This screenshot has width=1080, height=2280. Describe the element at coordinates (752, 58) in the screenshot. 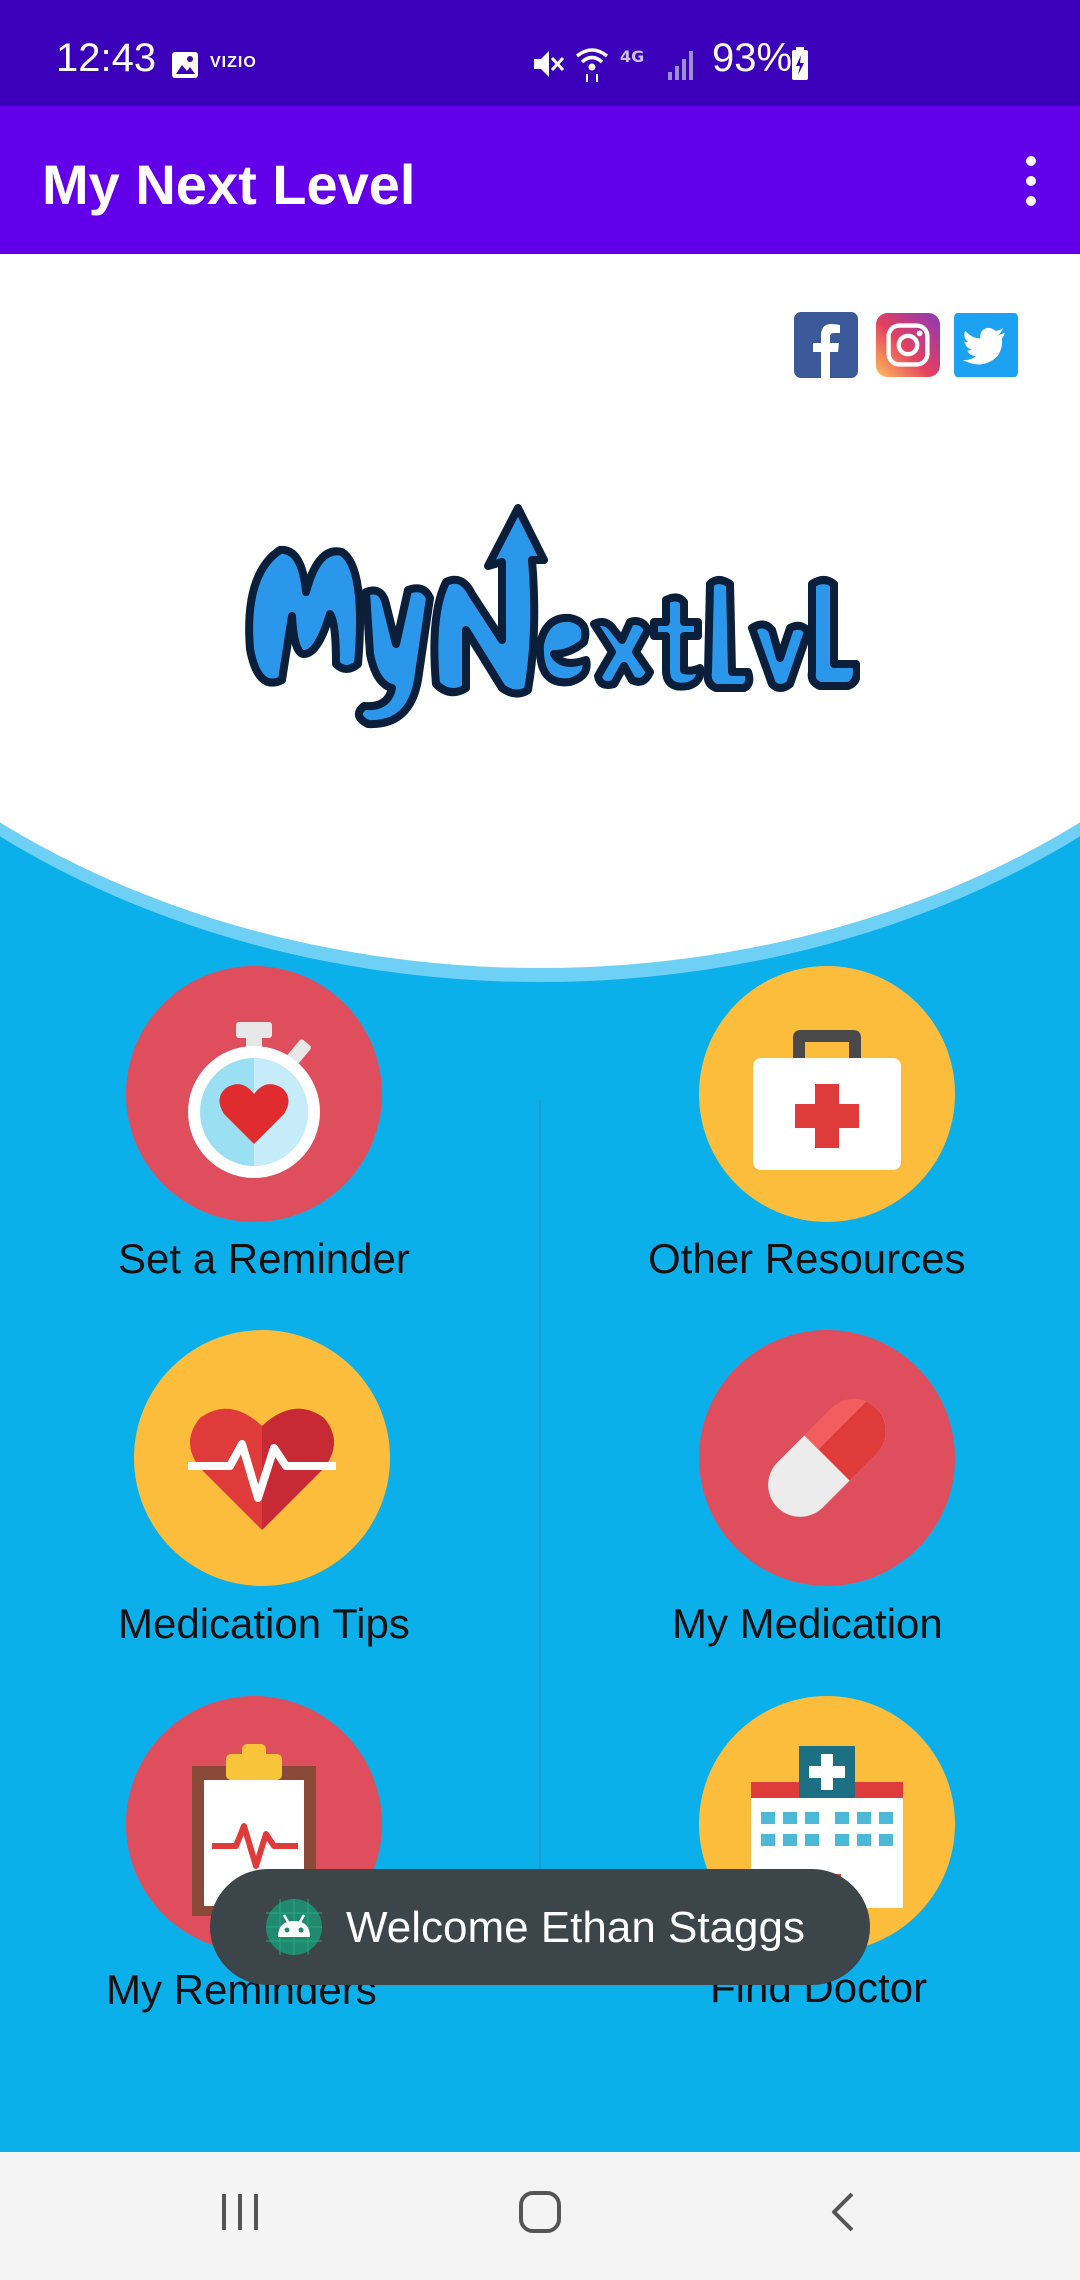

I see `battery-percent: 93%` at that location.